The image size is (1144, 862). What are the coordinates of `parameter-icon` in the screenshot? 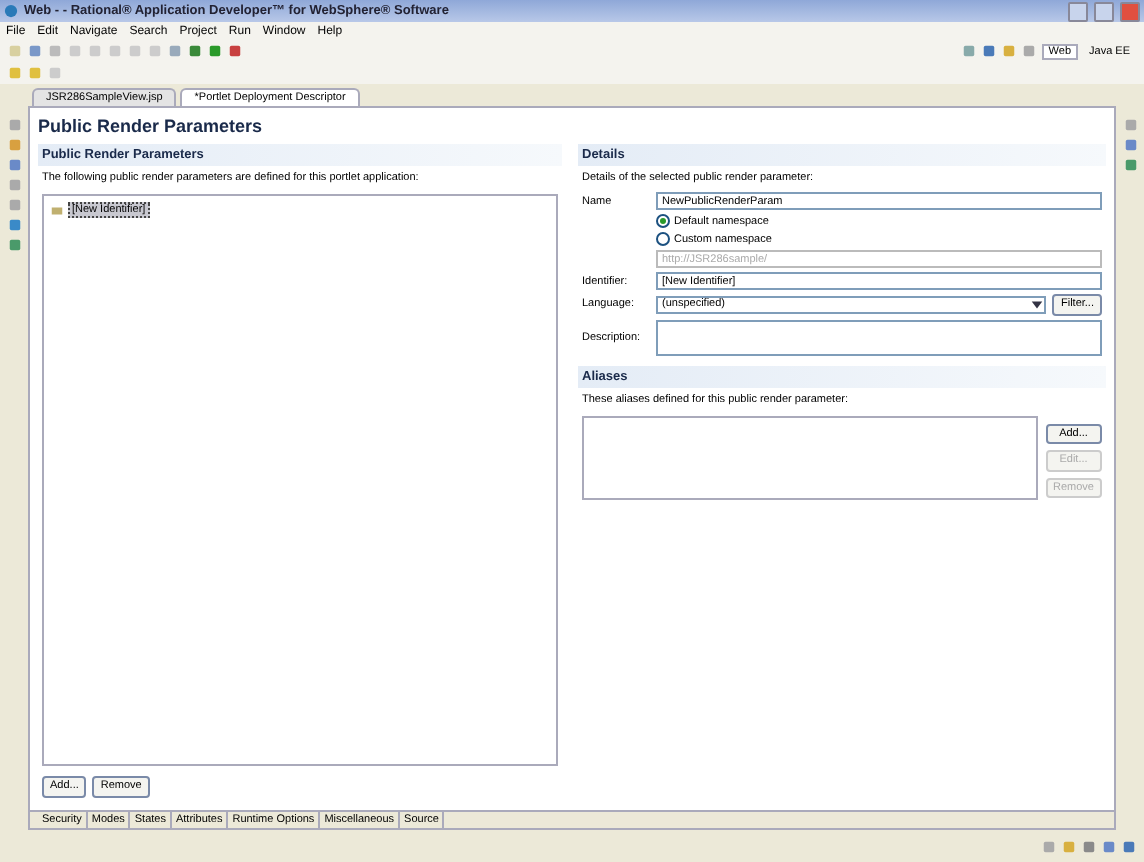 It's located at (57, 210).